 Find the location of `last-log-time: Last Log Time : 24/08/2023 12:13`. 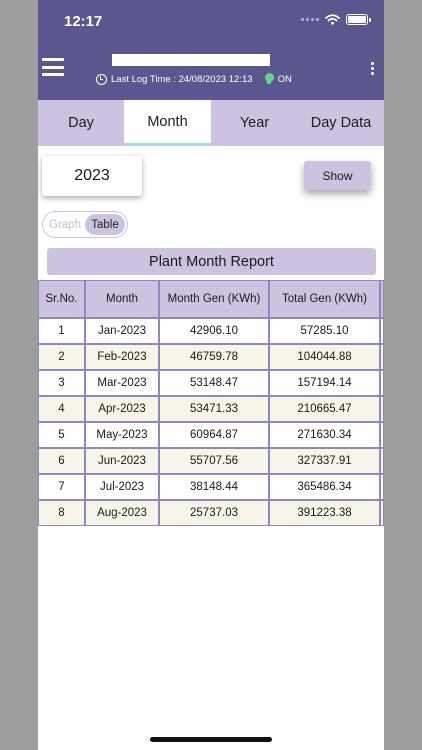

last-log-time: Last Log Time : 24/08/2023 12:13 is located at coordinates (182, 79).